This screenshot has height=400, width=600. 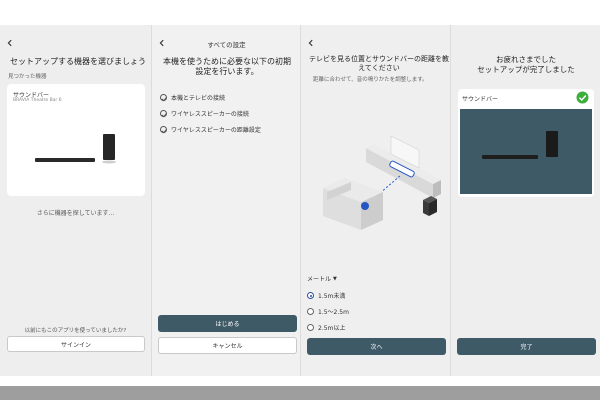 I want to click on unit-selector: メートル ▼, so click(x=322, y=279).